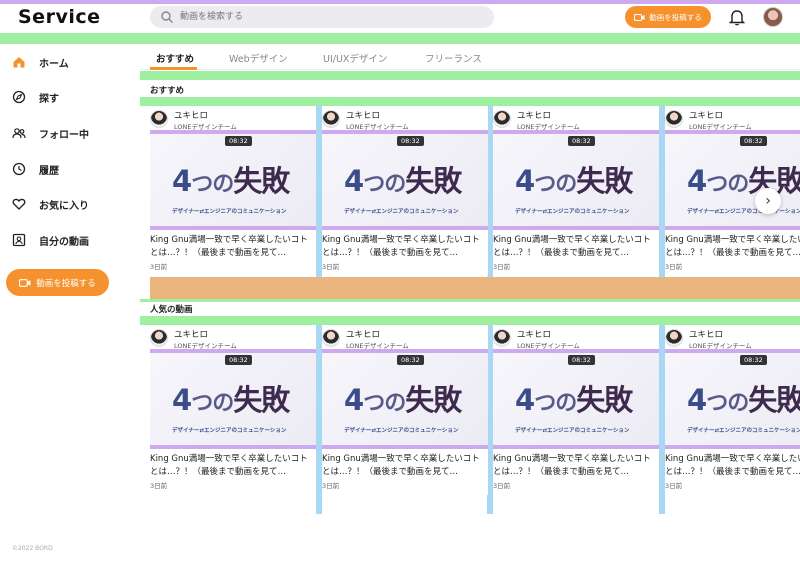  I want to click on tab-freelance: フリーランス, so click(453, 58).